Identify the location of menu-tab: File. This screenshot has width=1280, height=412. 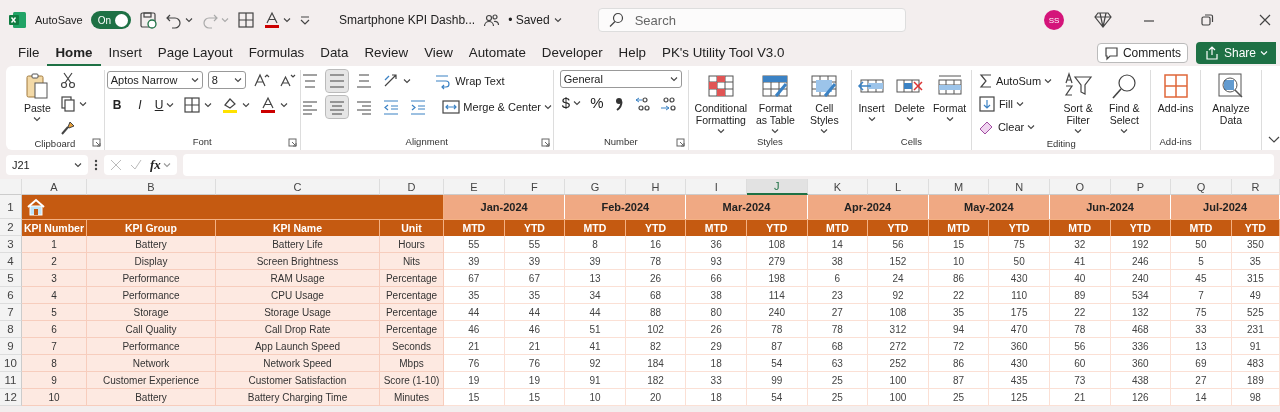
(29, 53).